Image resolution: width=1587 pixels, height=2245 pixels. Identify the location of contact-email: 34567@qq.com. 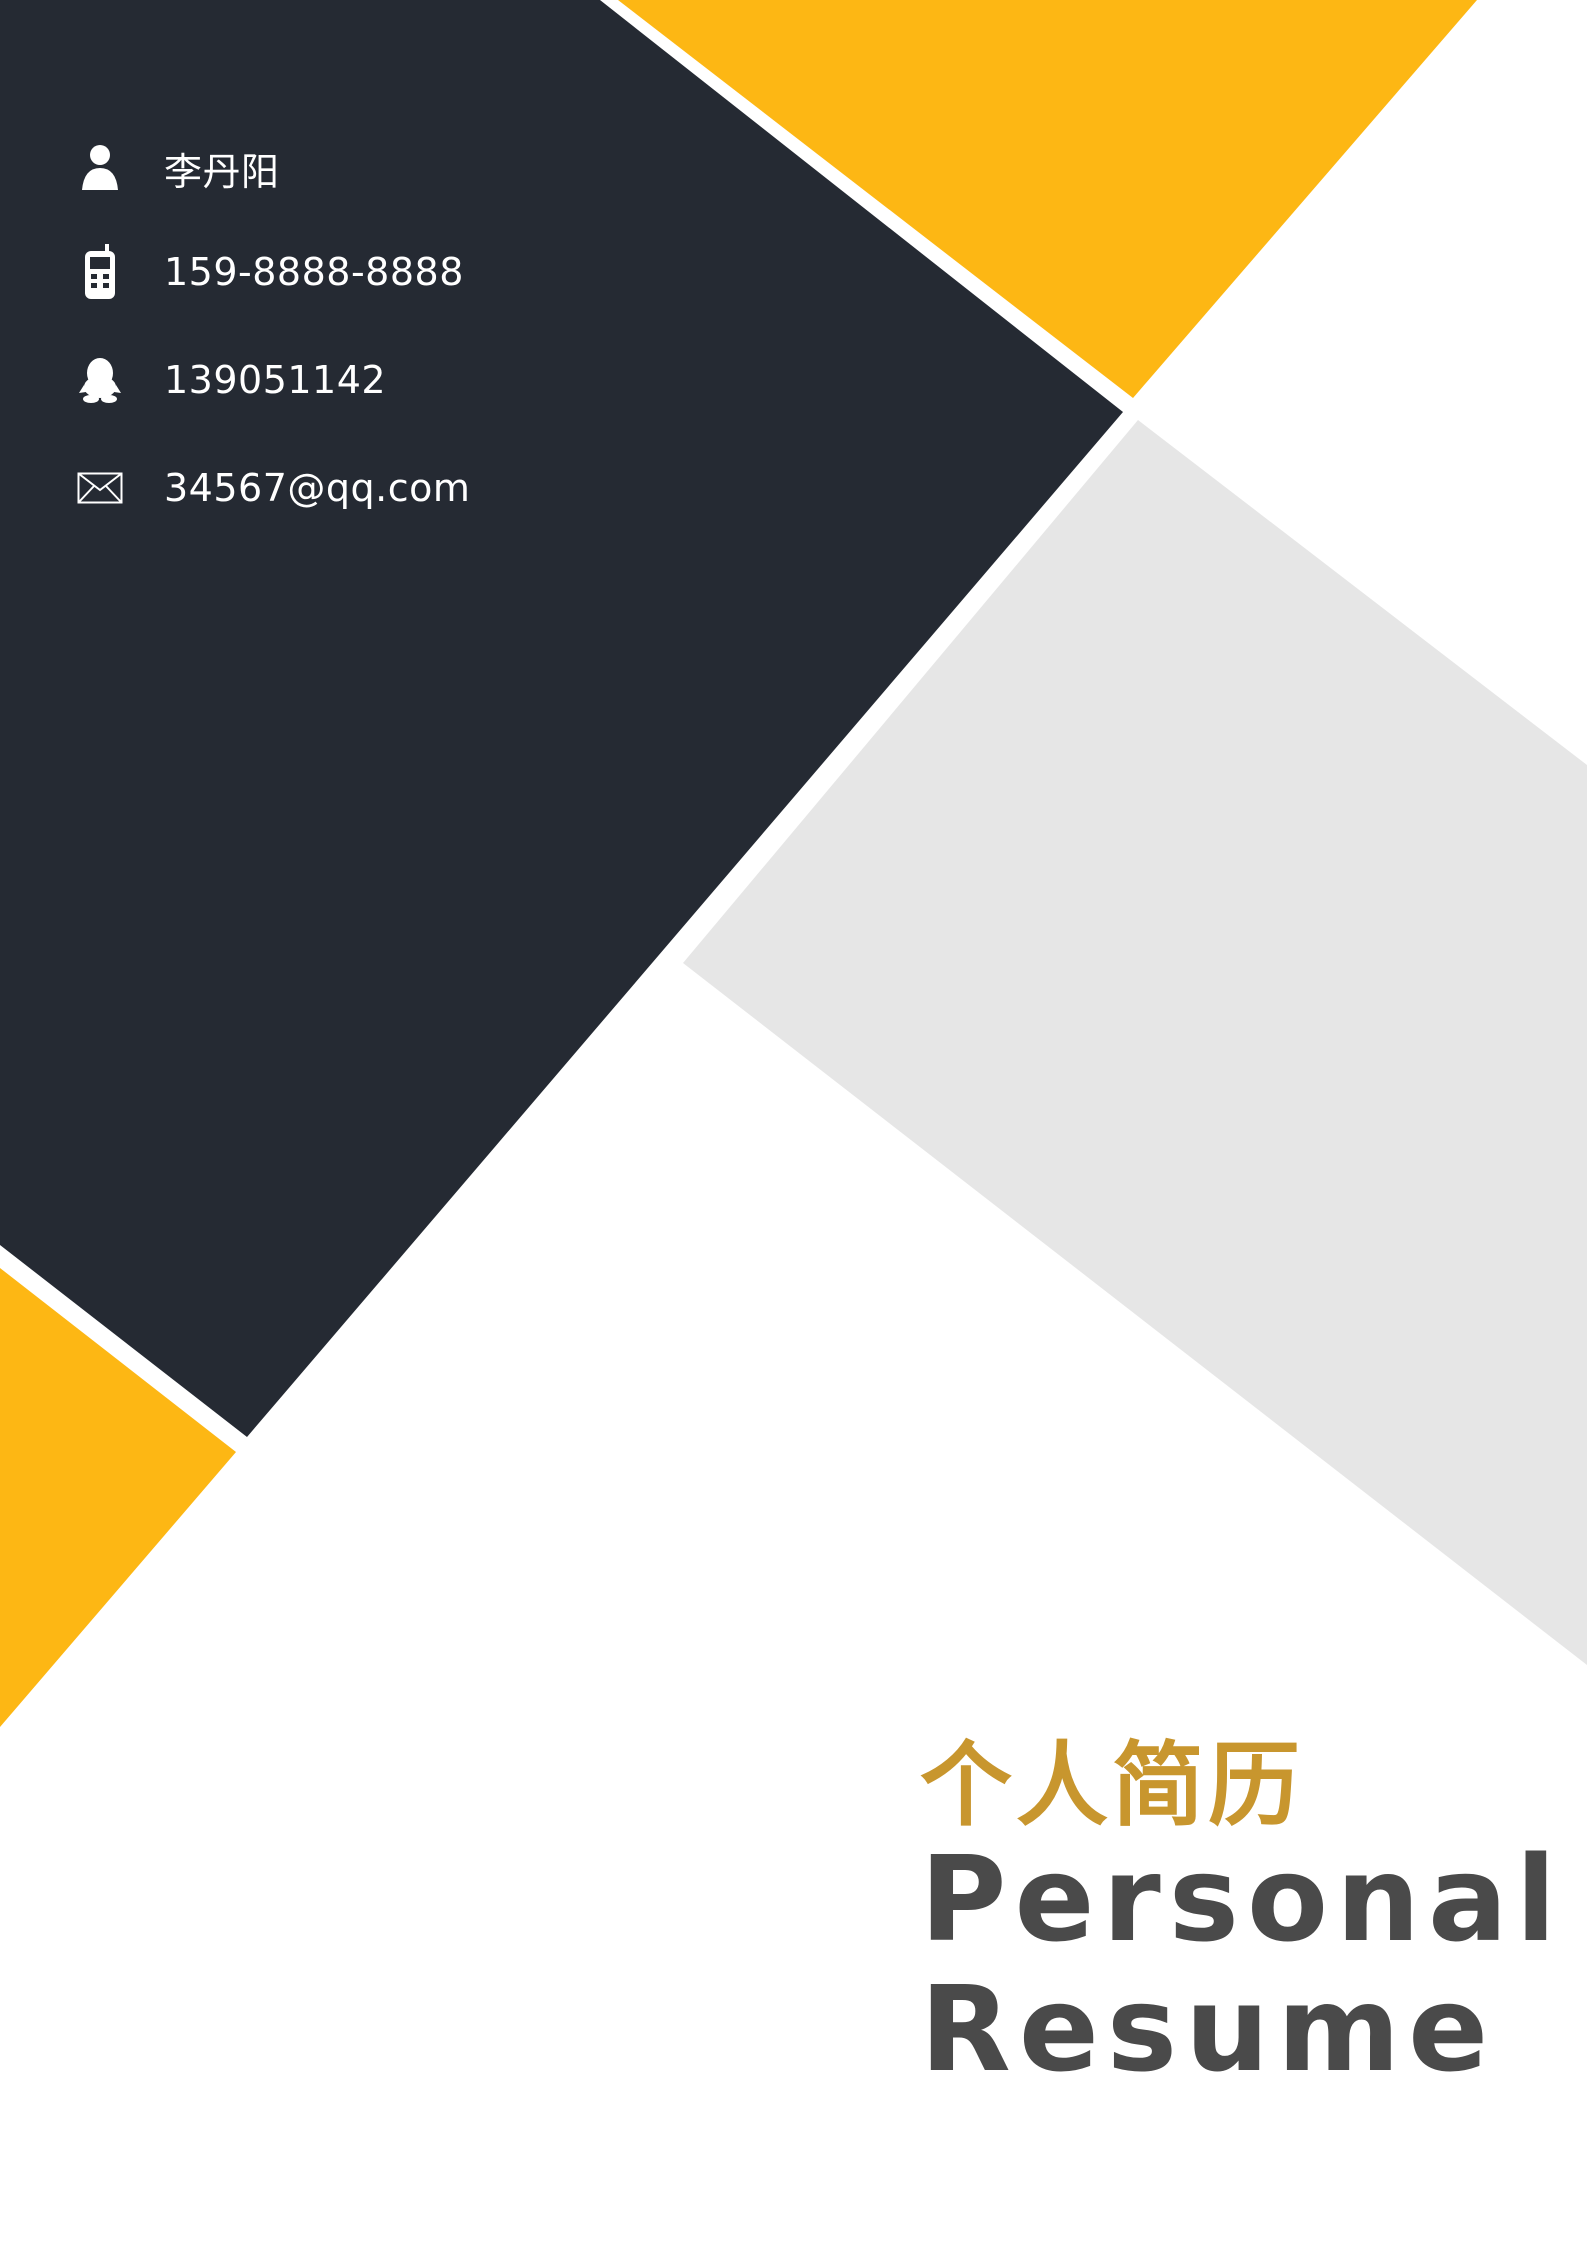
(317, 488).